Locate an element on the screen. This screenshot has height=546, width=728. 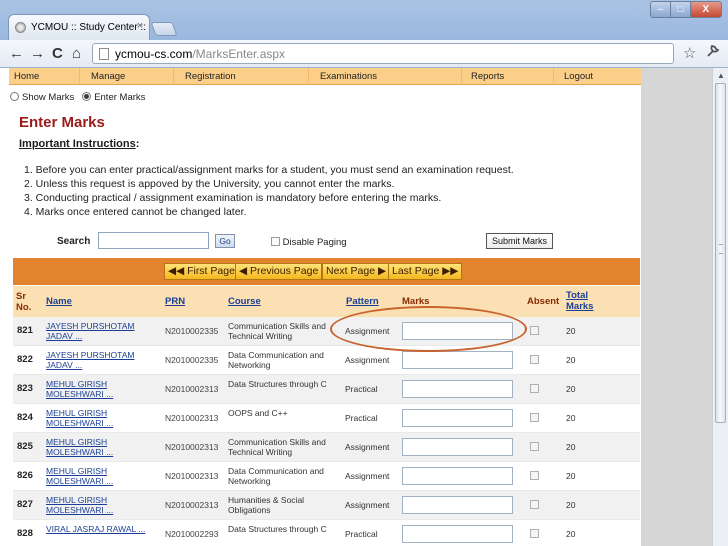
wrench-icon is located at coordinates (713, 53).